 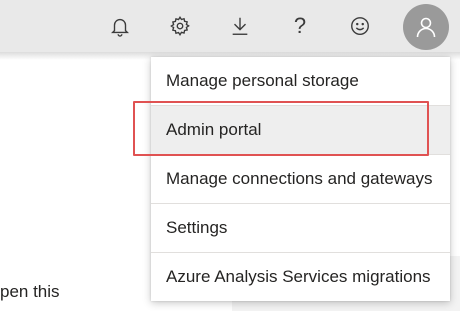 I want to click on avatar, so click(x=426, y=27).